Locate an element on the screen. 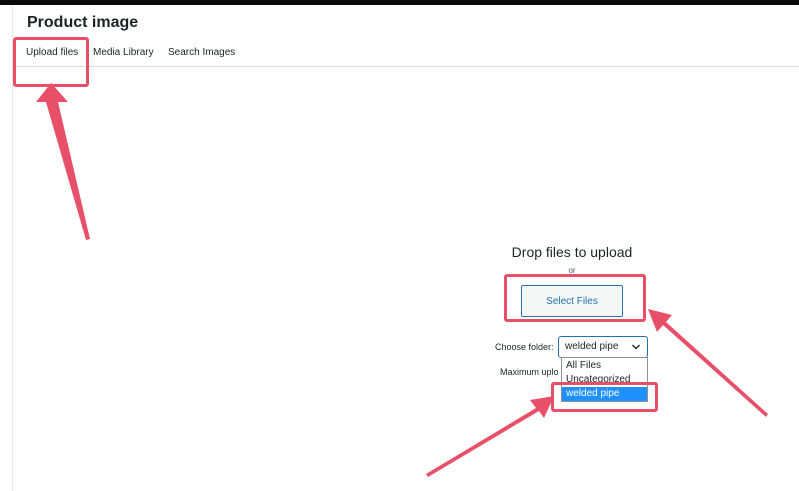  maximum-upload-text: Maximum uplo is located at coordinates (529, 372).